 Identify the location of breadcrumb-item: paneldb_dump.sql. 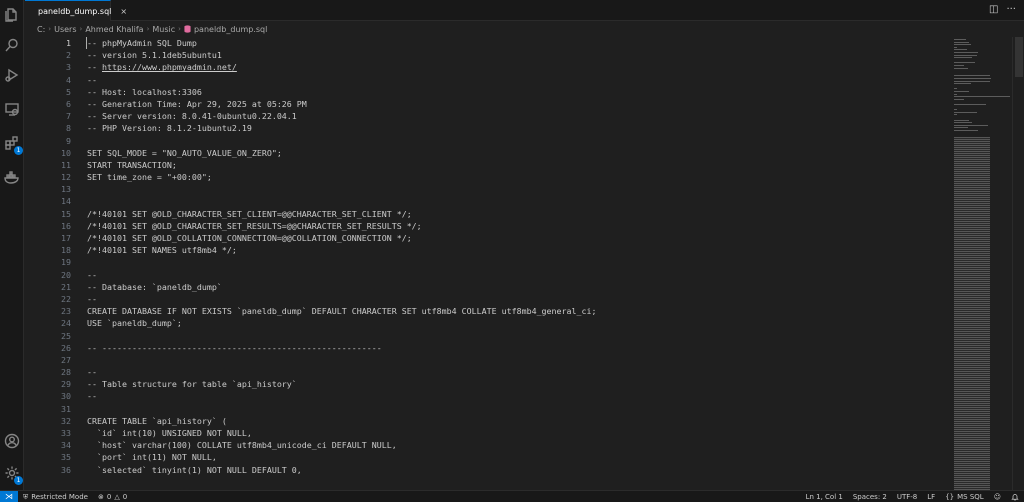
(230, 29).